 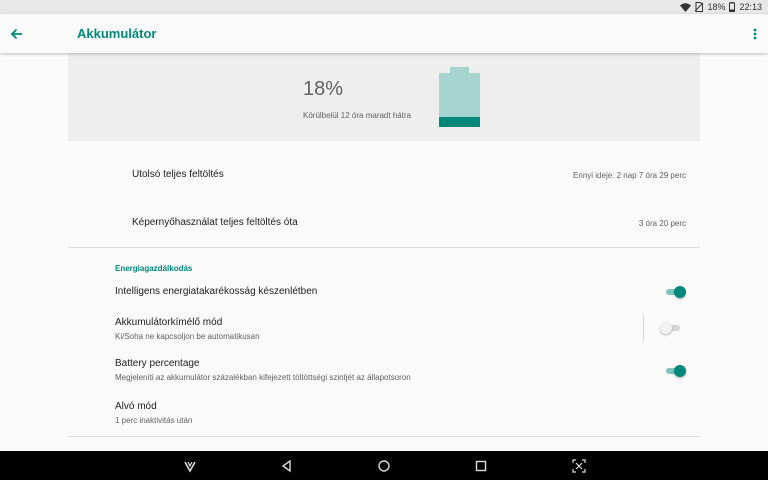 What do you see at coordinates (675, 292) in the screenshot?
I see `smart-standby-toggle` at bounding box center [675, 292].